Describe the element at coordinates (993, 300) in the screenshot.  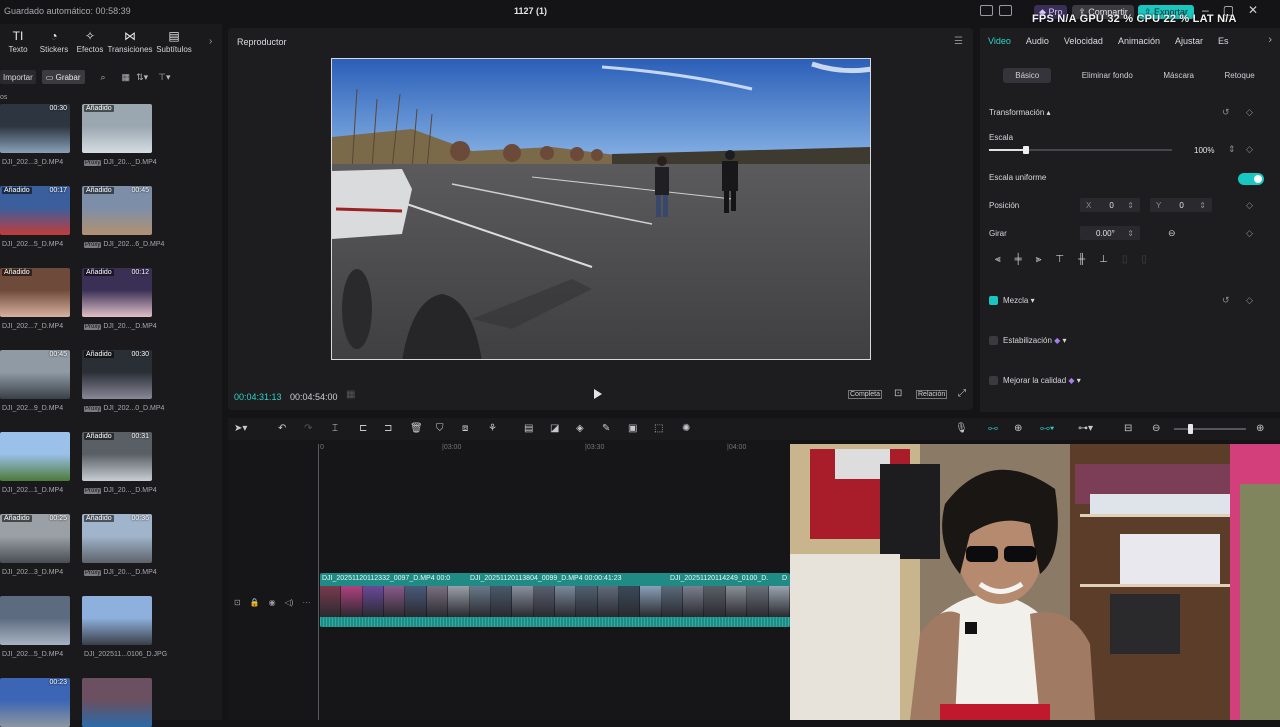
I see `blend-checkbox` at that location.